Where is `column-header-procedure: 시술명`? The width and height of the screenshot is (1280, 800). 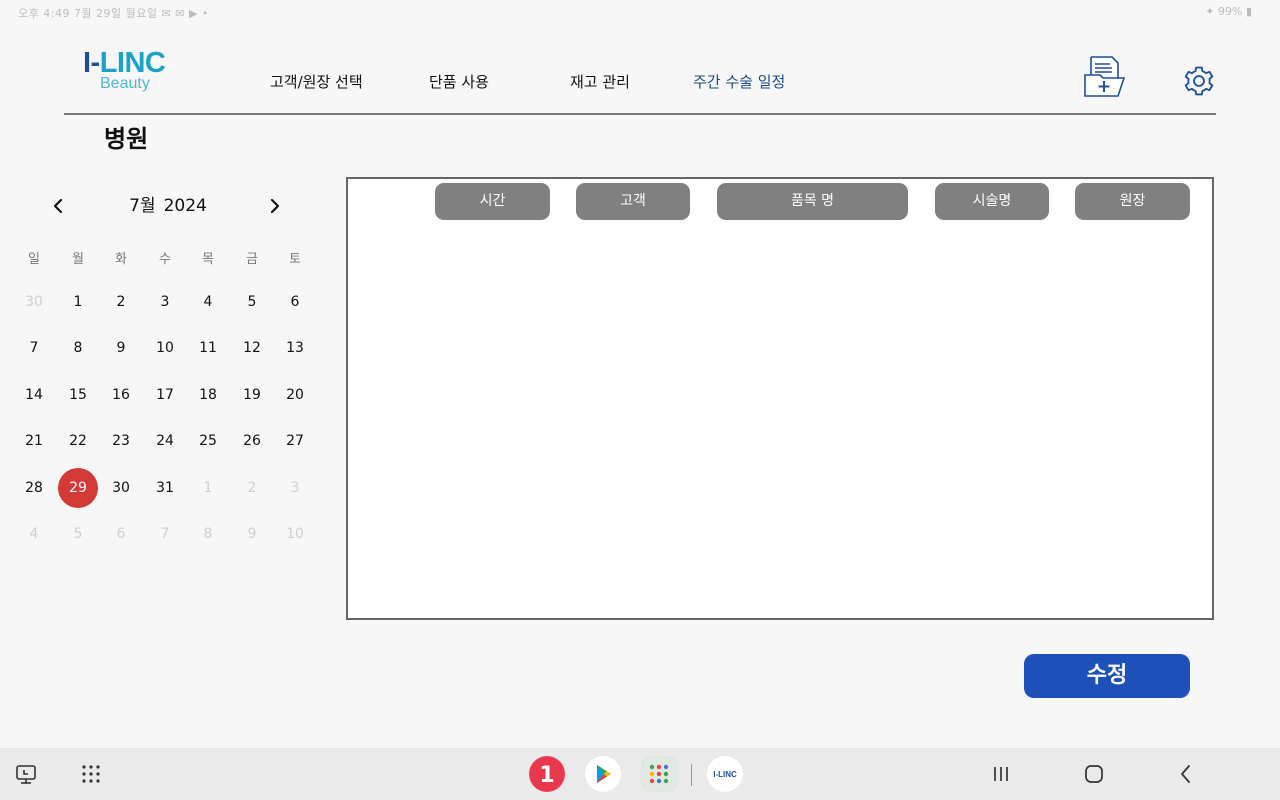 column-header-procedure: 시술명 is located at coordinates (992, 201).